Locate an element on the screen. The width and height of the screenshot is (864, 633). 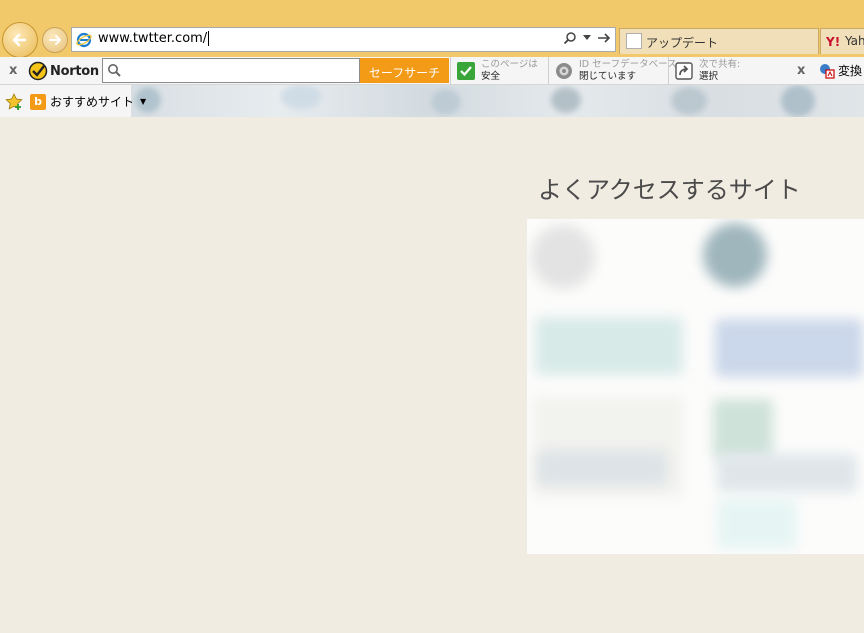
norton-check-icon is located at coordinates (38, 71).